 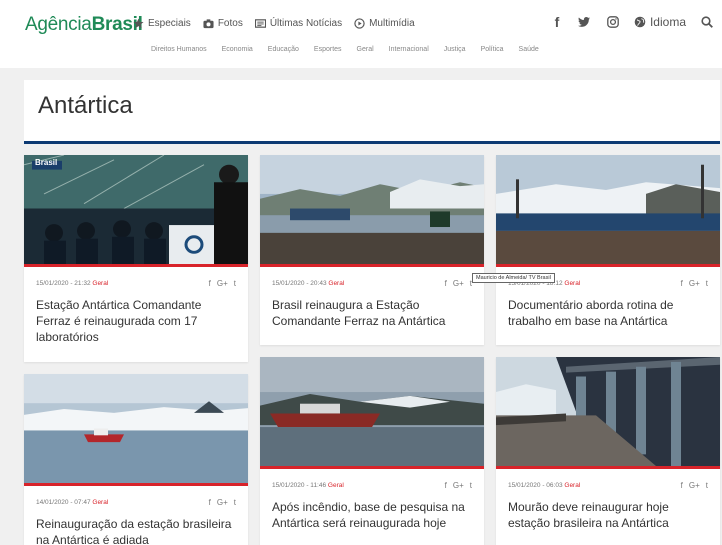 I want to click on page-title-band: Antártica, so click(x=372, y=112).